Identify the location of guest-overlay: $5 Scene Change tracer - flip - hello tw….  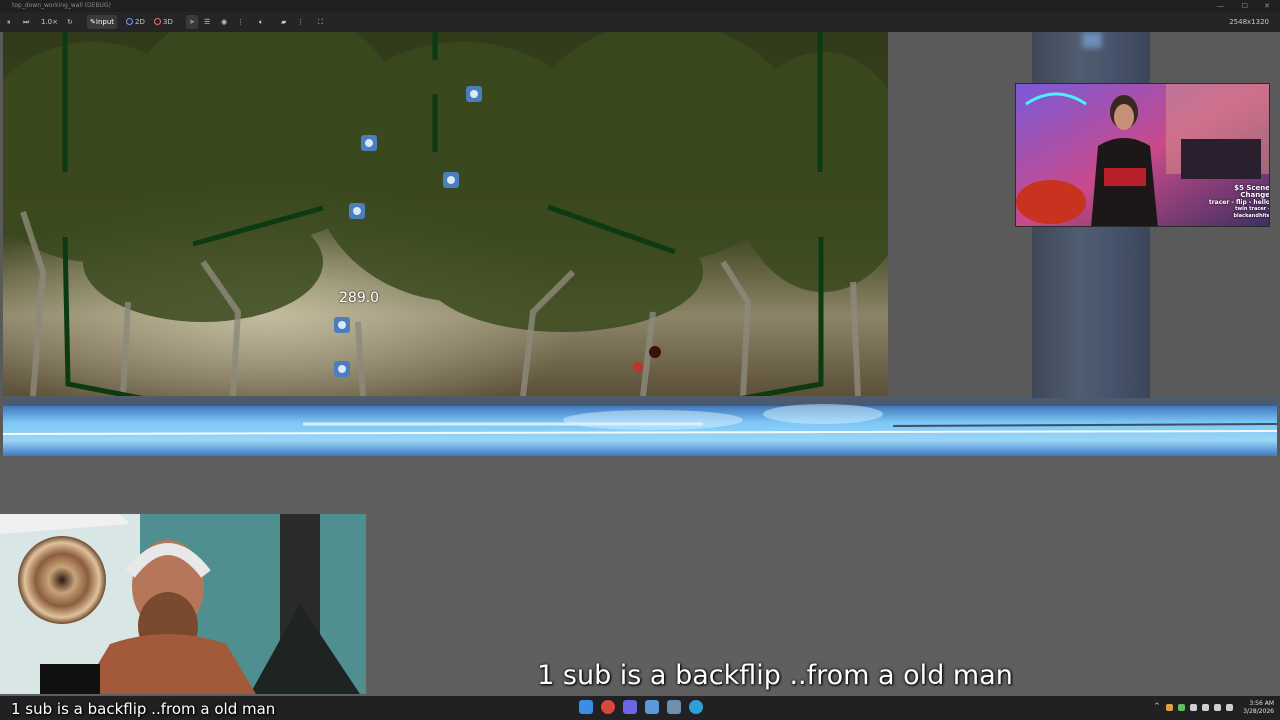
(1238, 202).